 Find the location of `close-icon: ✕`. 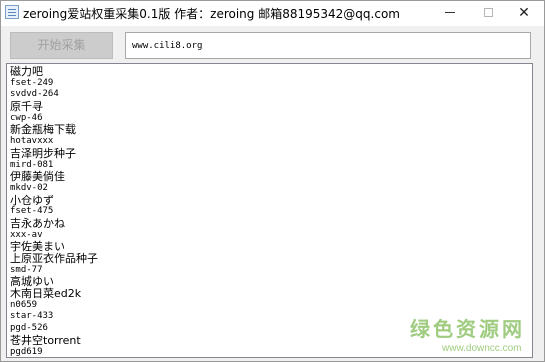

close-icon: ✕ is located at coordinates (524, 13).